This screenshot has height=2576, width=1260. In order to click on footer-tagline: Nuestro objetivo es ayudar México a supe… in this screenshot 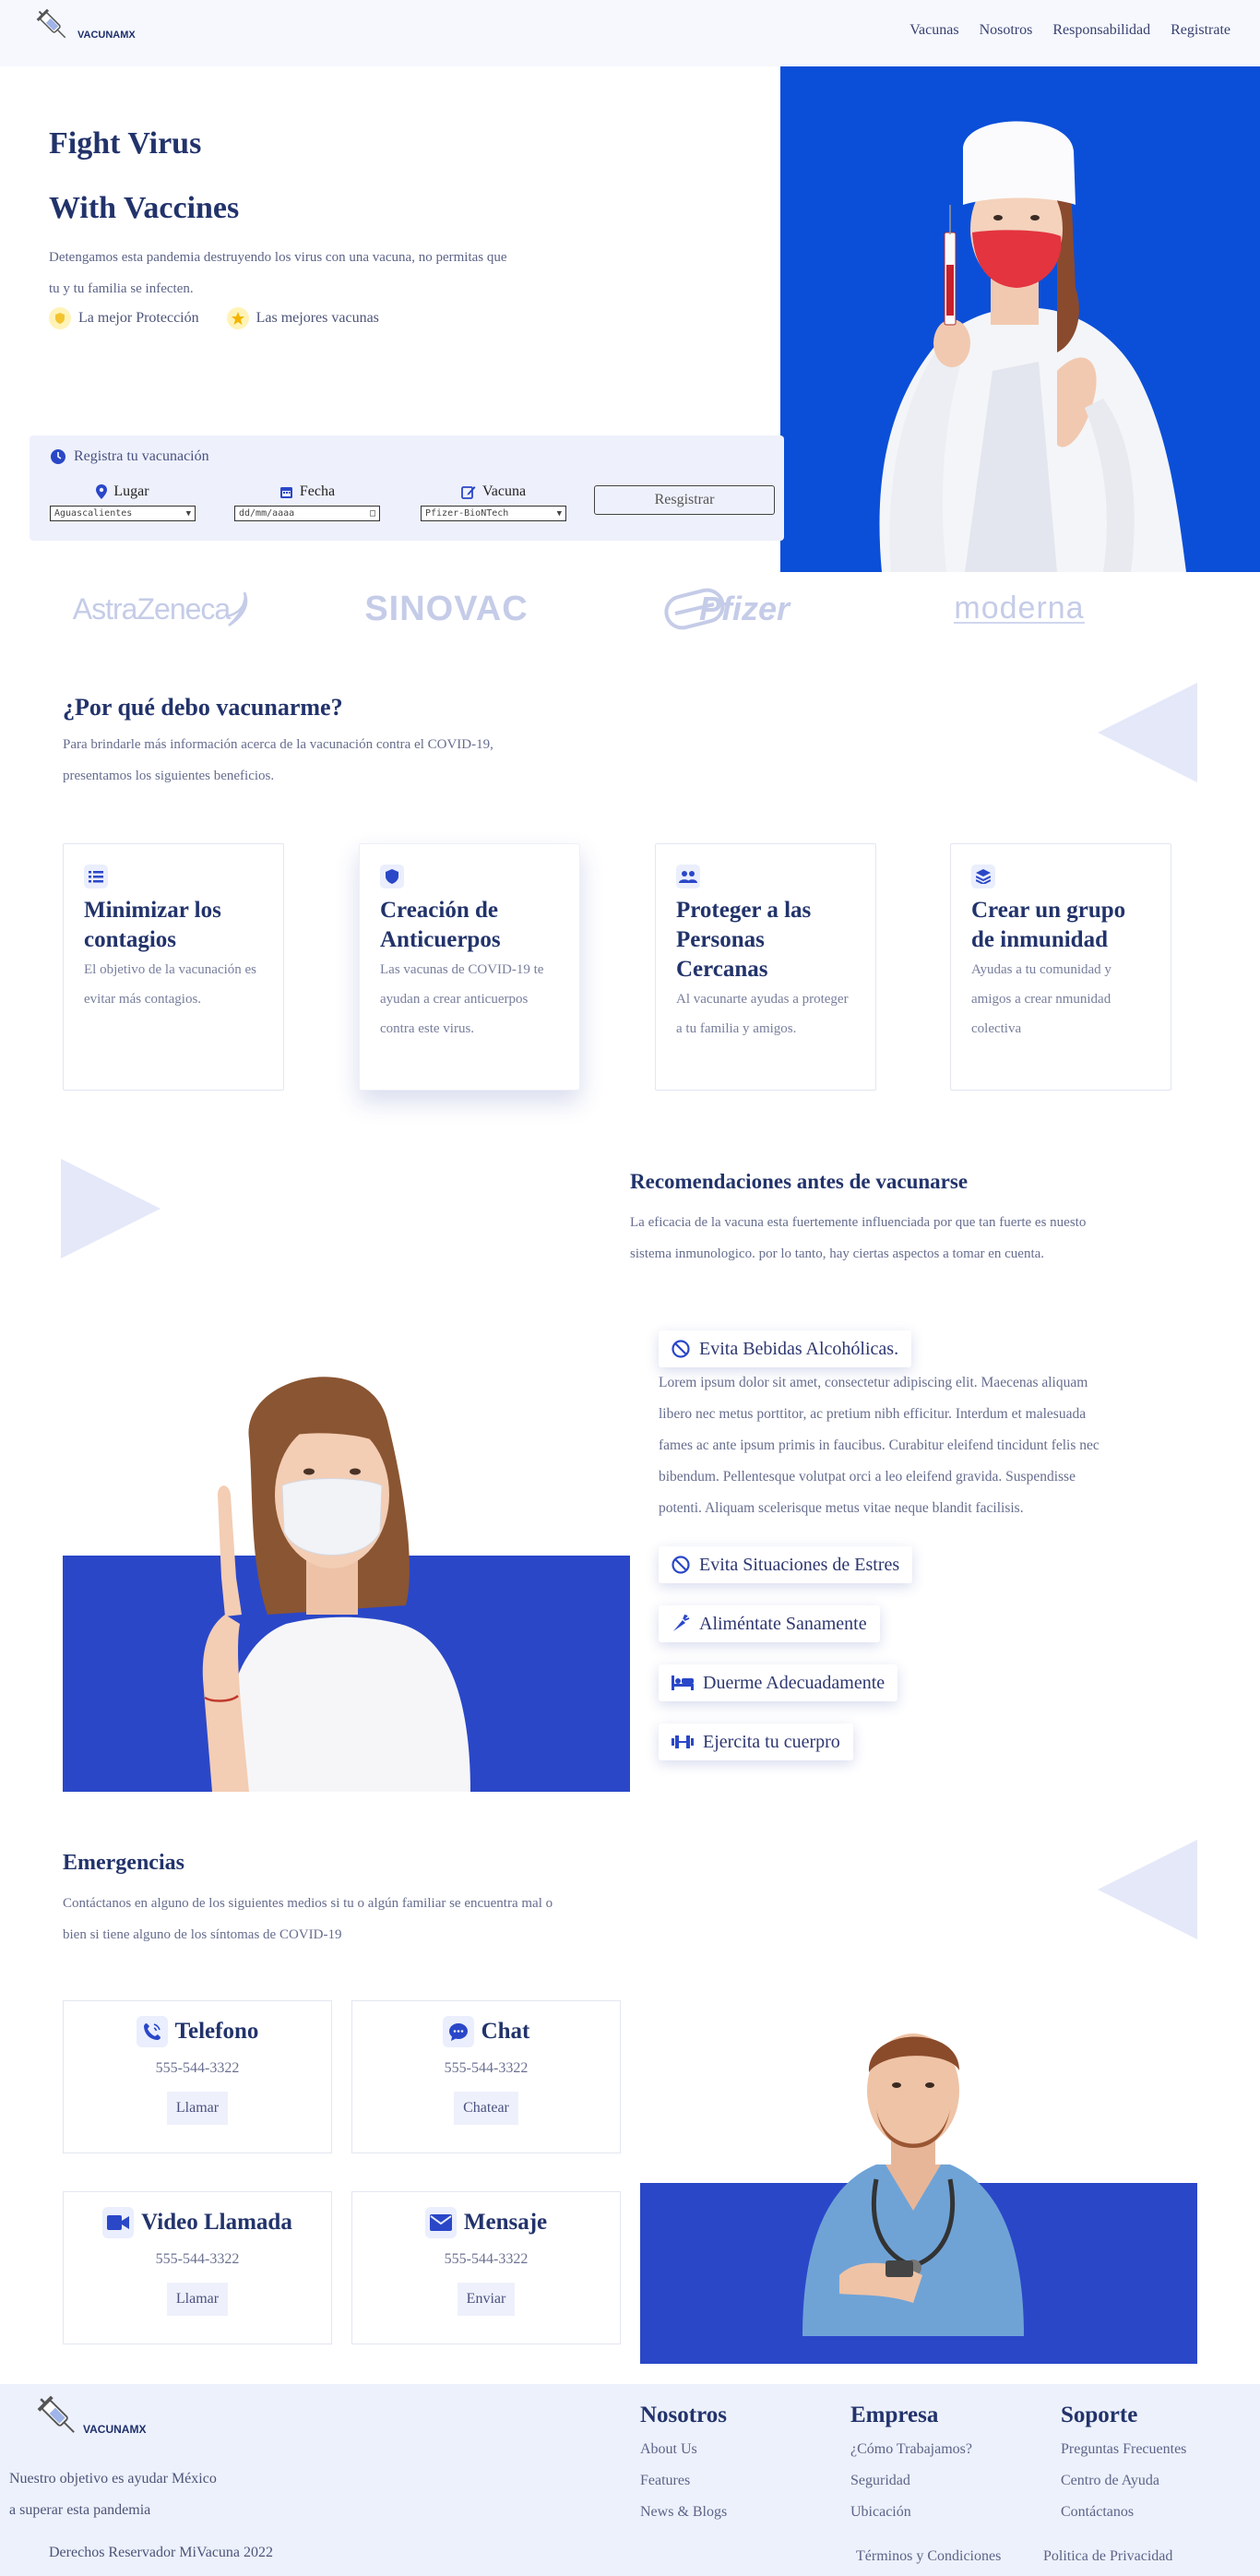, I will do `click(113, 2494)`.